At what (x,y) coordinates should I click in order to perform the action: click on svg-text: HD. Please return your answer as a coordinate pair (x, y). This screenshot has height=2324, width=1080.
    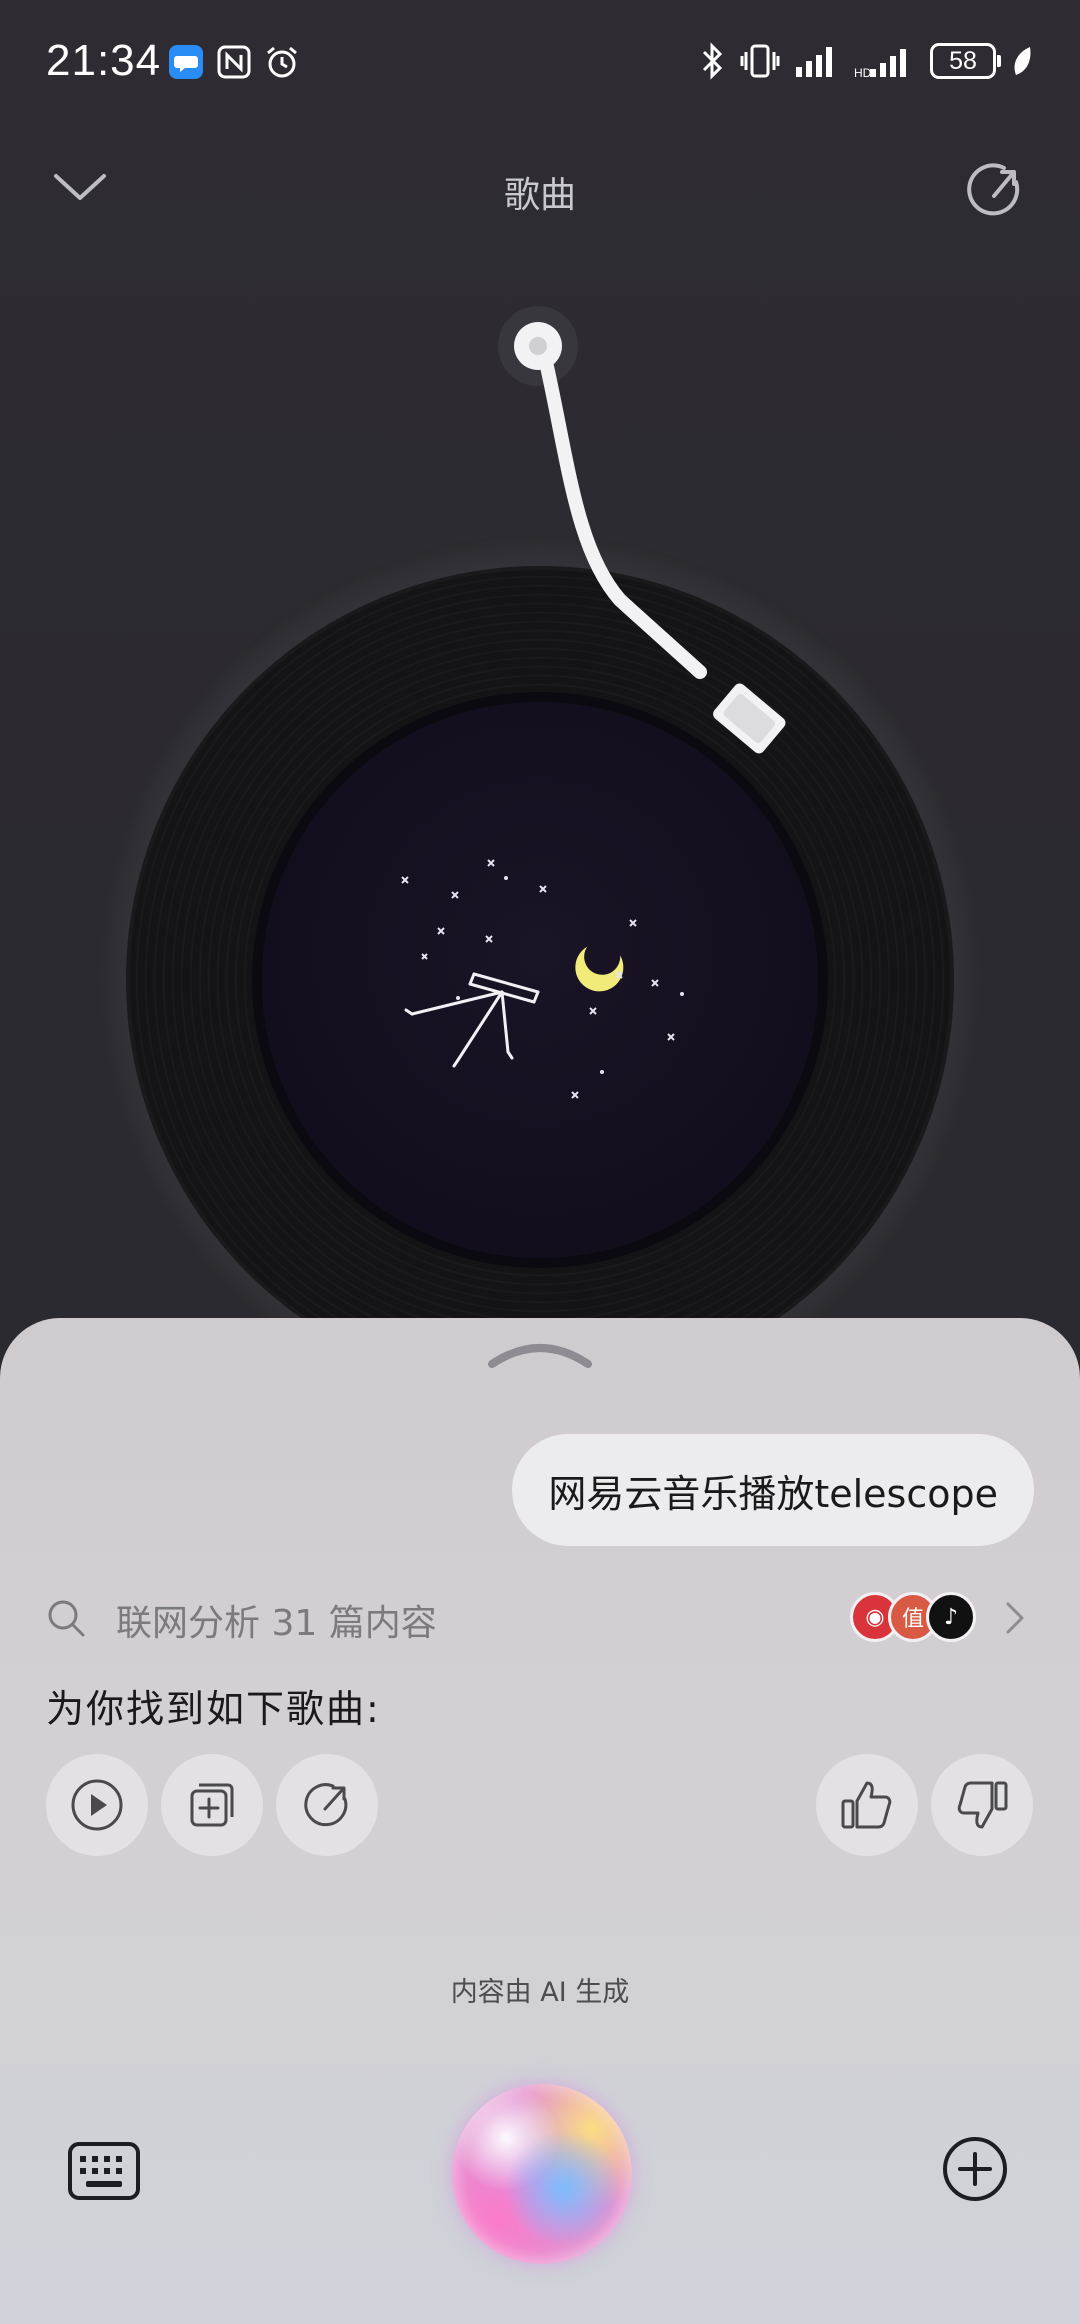
    Looking at the image, I should click on (863, 72).